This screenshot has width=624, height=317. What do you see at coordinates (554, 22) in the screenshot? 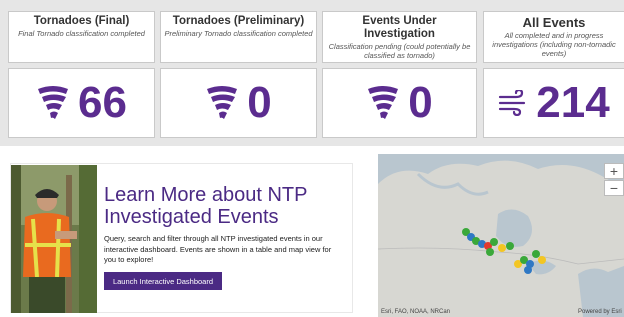
I see `stat-title: All Events` at bounding box center [554, 22].